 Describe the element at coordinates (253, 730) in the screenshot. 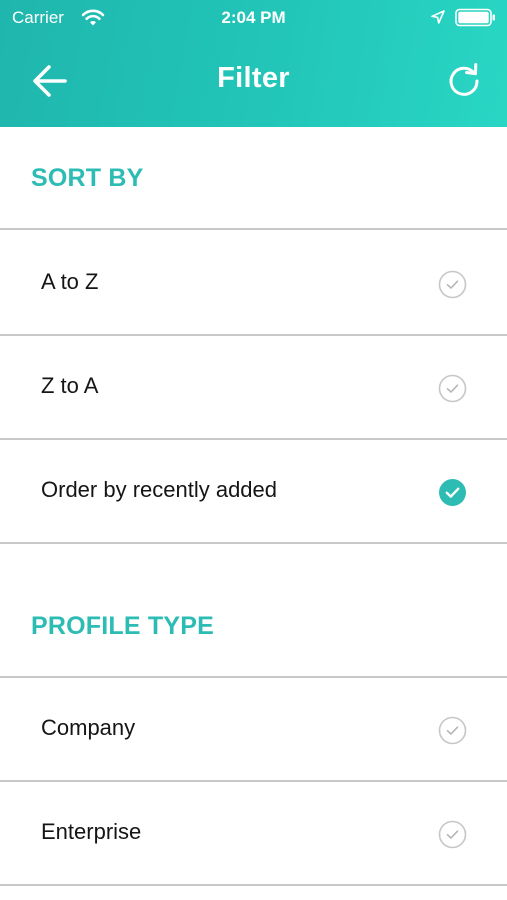

I see `option-row-company: Company` at that location.